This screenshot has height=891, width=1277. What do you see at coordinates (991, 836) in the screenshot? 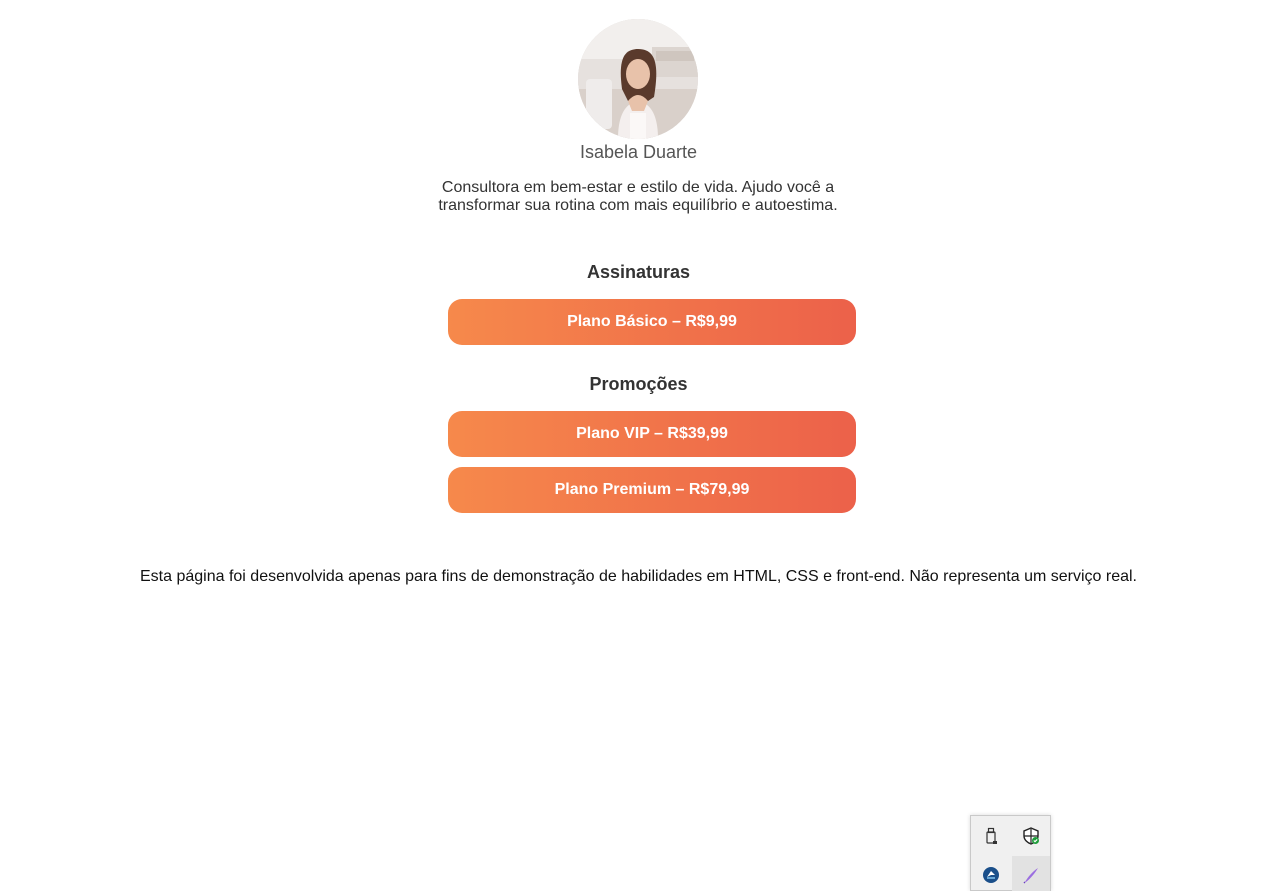
I see `usb-drive-icon` at bounding box center [991, 836].